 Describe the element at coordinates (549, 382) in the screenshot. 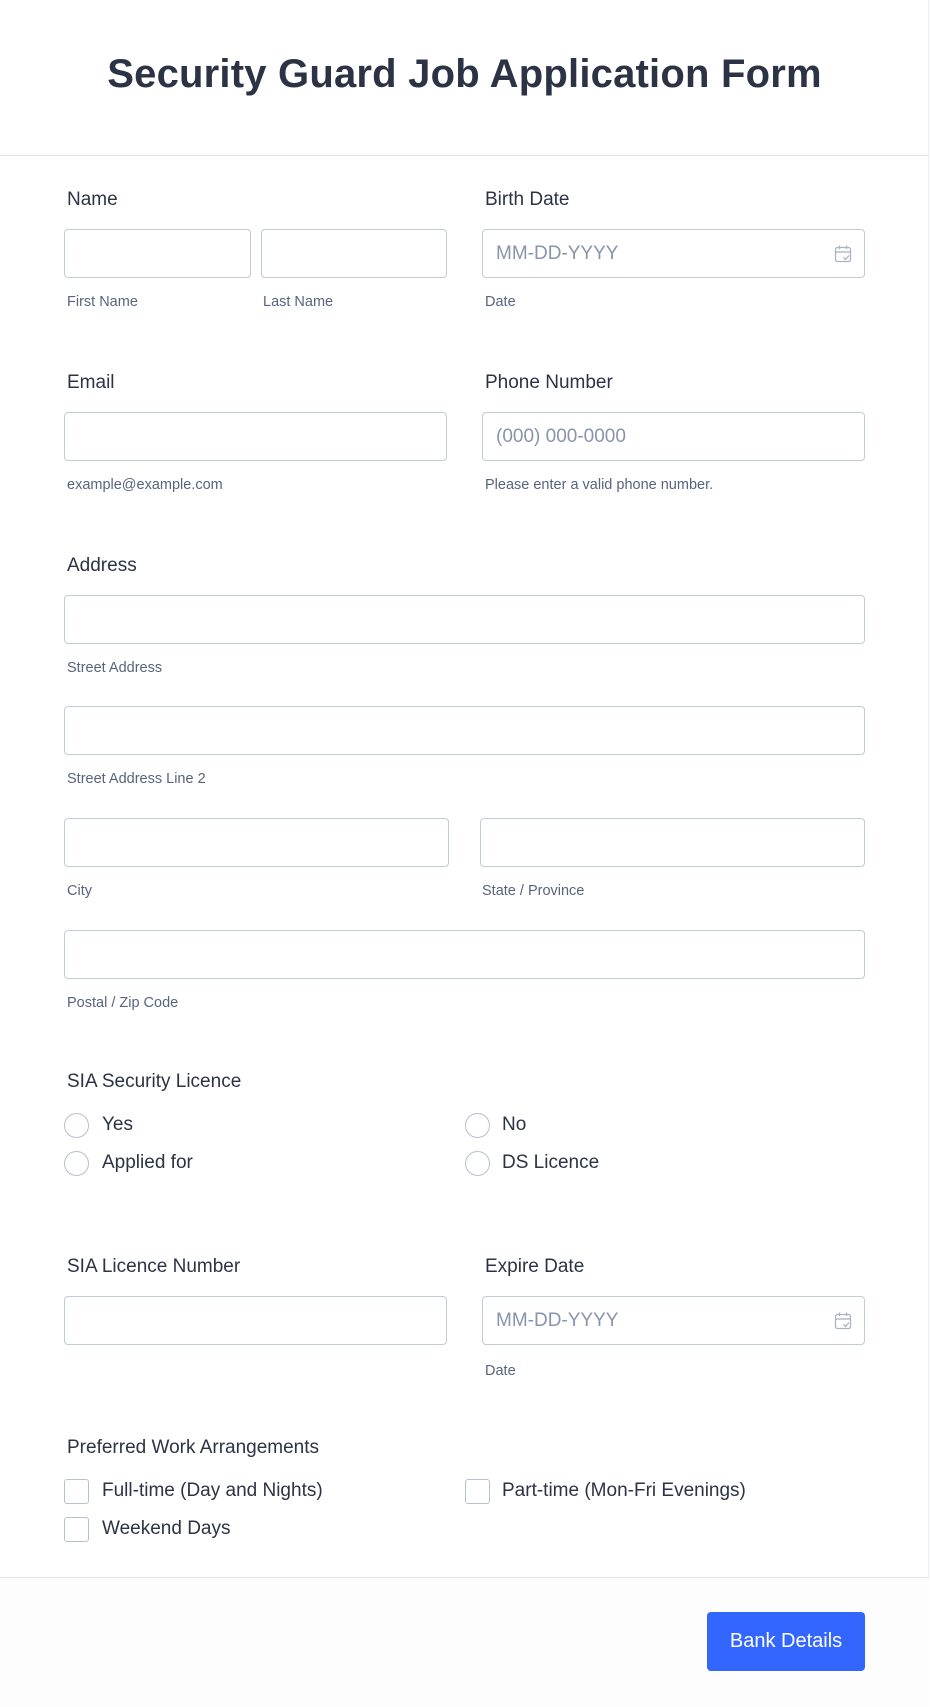

I see `phone-label: Phone Number` at that location.